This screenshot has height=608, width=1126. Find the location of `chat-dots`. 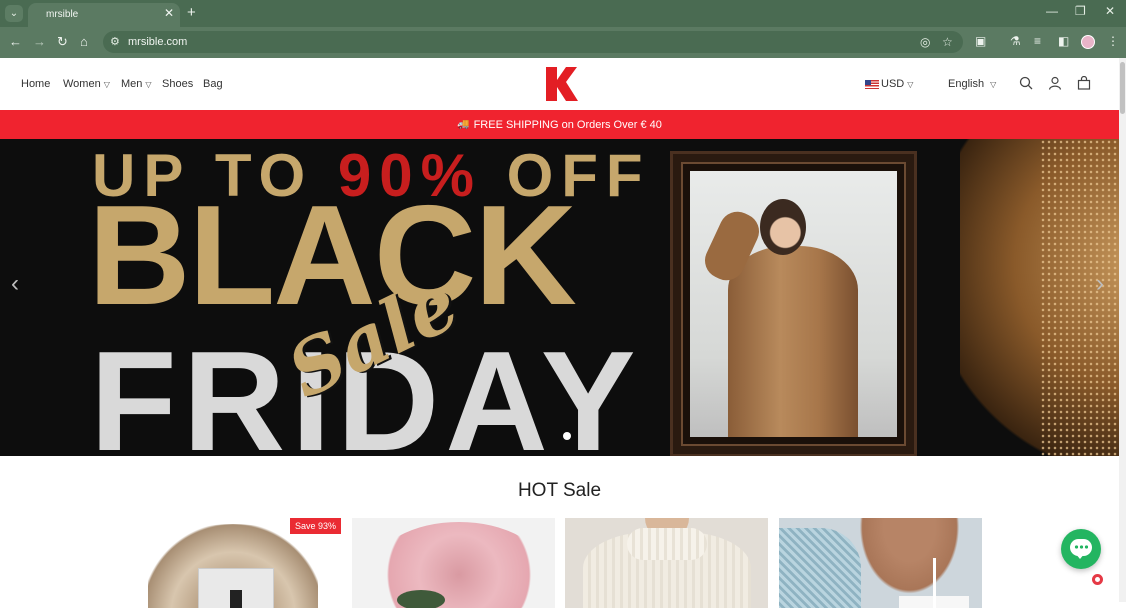

chat-dots is located at coordinates (1081, 547).